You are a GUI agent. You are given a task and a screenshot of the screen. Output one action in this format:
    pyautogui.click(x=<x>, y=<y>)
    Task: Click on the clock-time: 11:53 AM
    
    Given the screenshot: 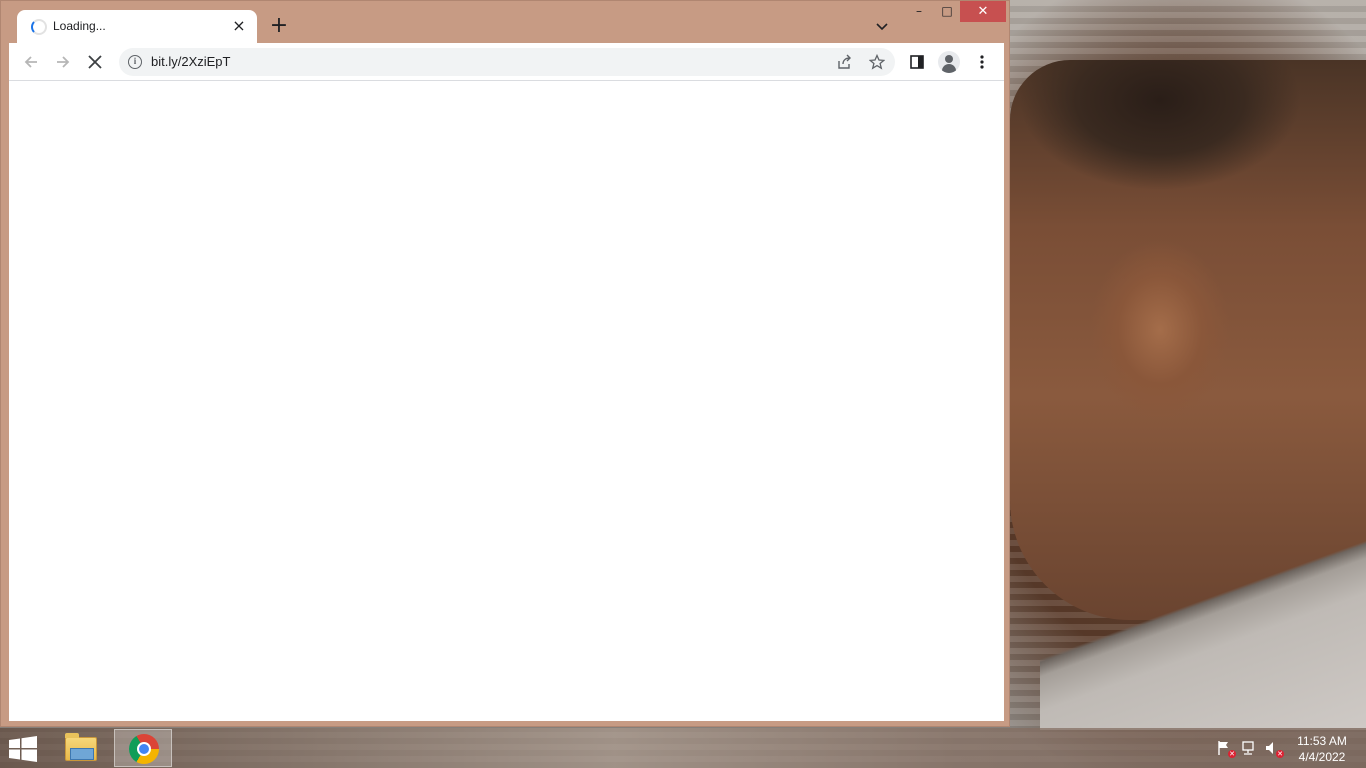 What is the action you would take?
    pyautogui.click(x=1322, y=741)
    